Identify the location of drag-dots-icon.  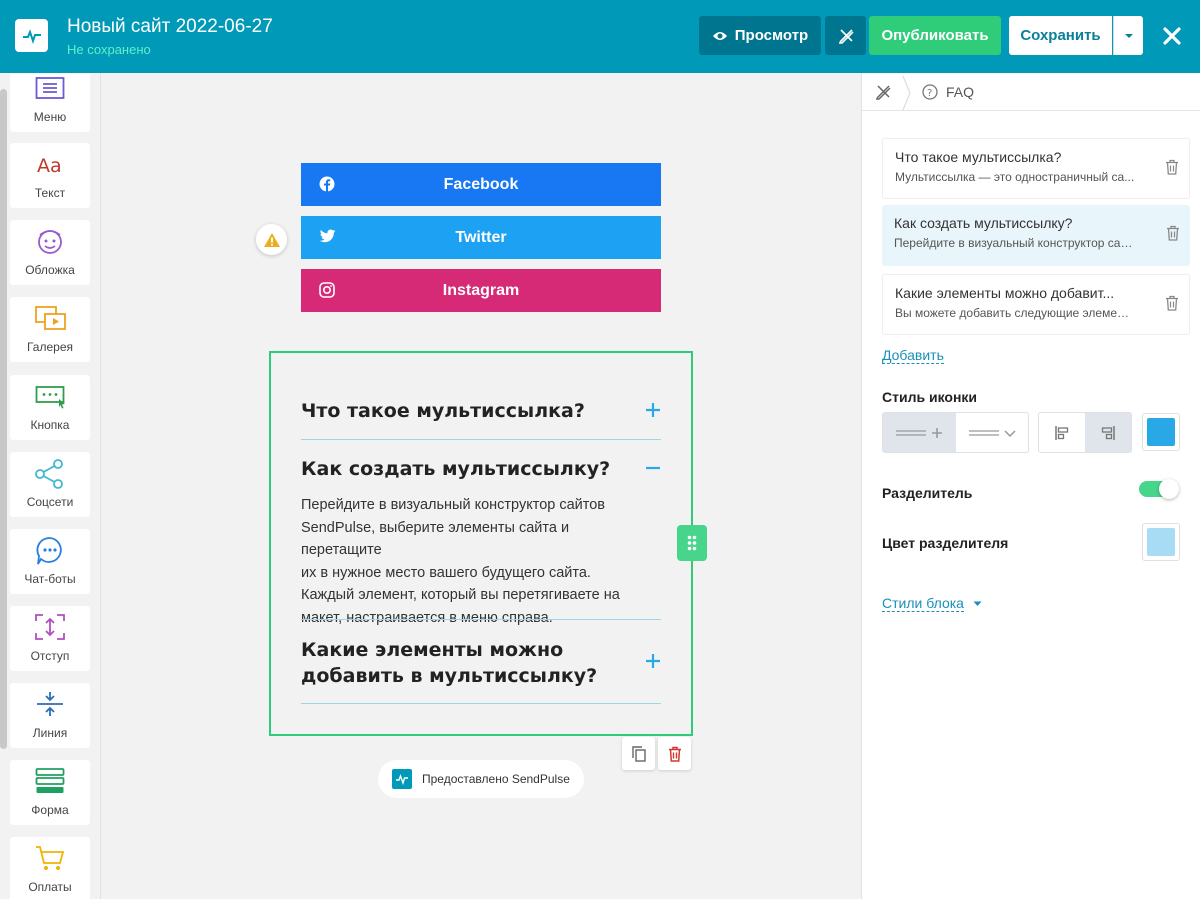
(692, 543).